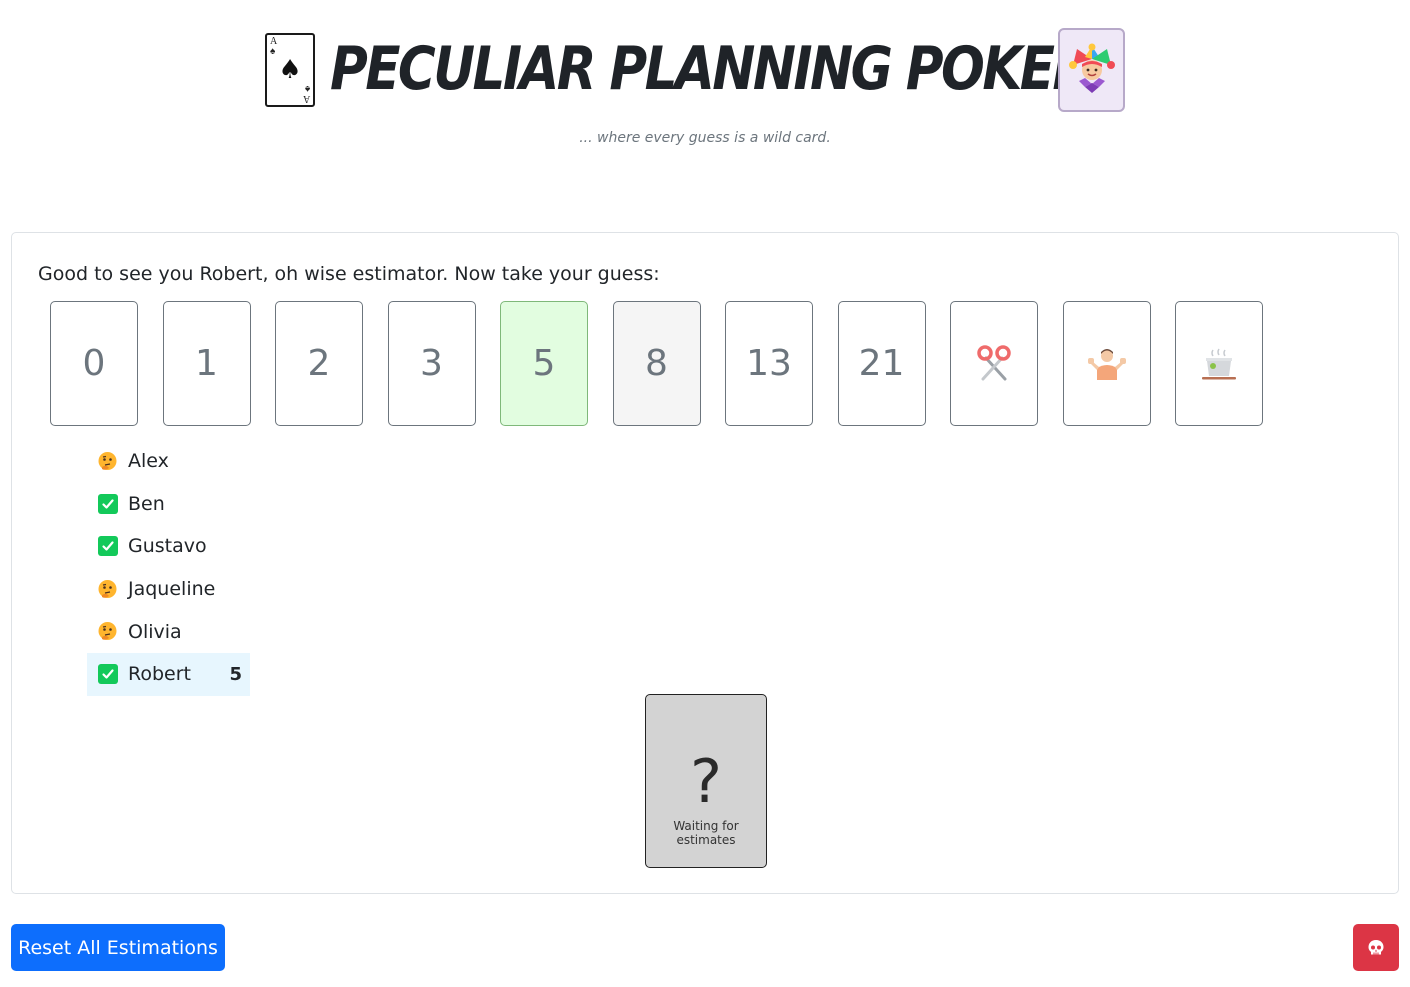  I want to click on card-5: 5, so click(544, 363).